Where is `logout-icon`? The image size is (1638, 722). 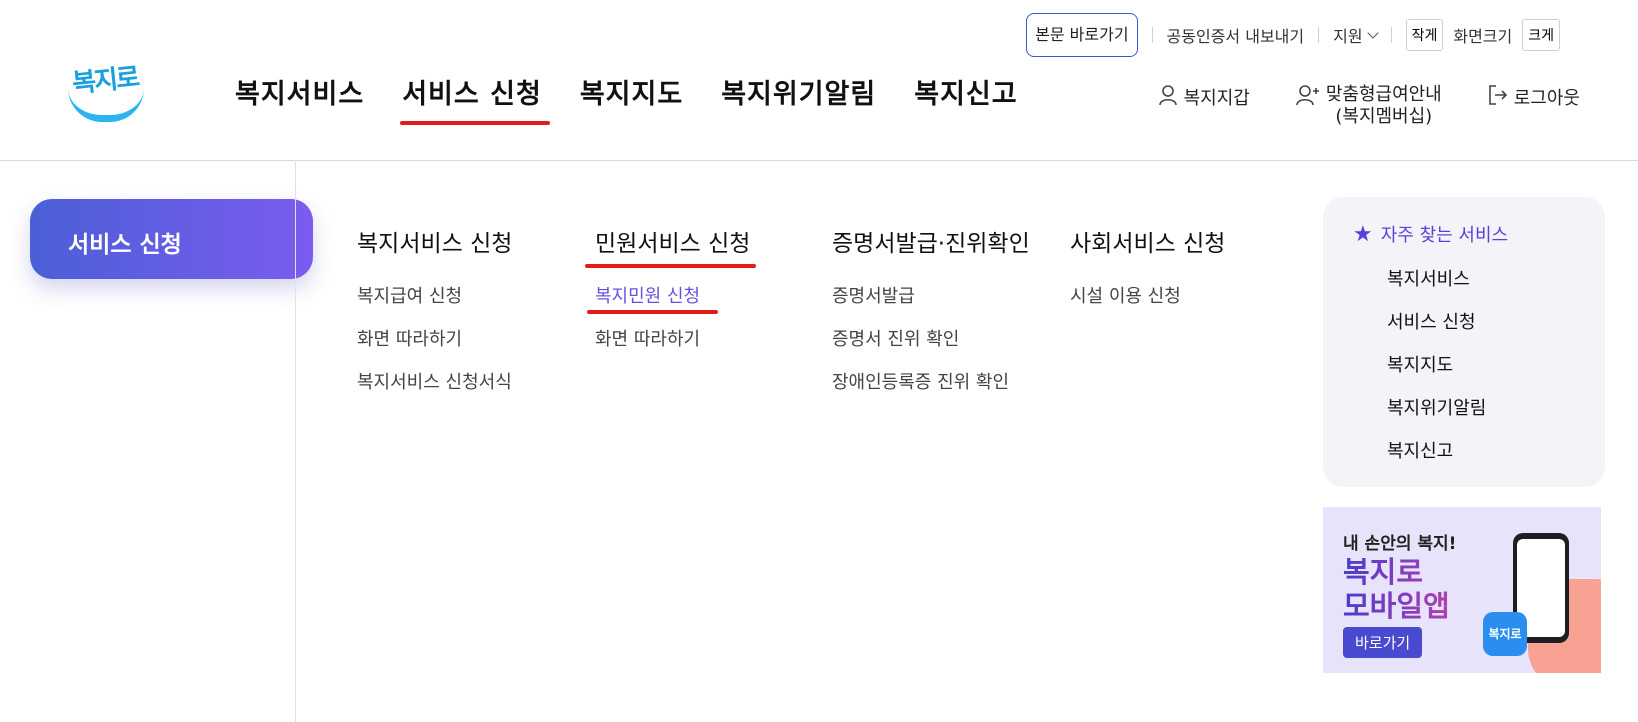 logout-icon is located at coordinates (1497, 95).